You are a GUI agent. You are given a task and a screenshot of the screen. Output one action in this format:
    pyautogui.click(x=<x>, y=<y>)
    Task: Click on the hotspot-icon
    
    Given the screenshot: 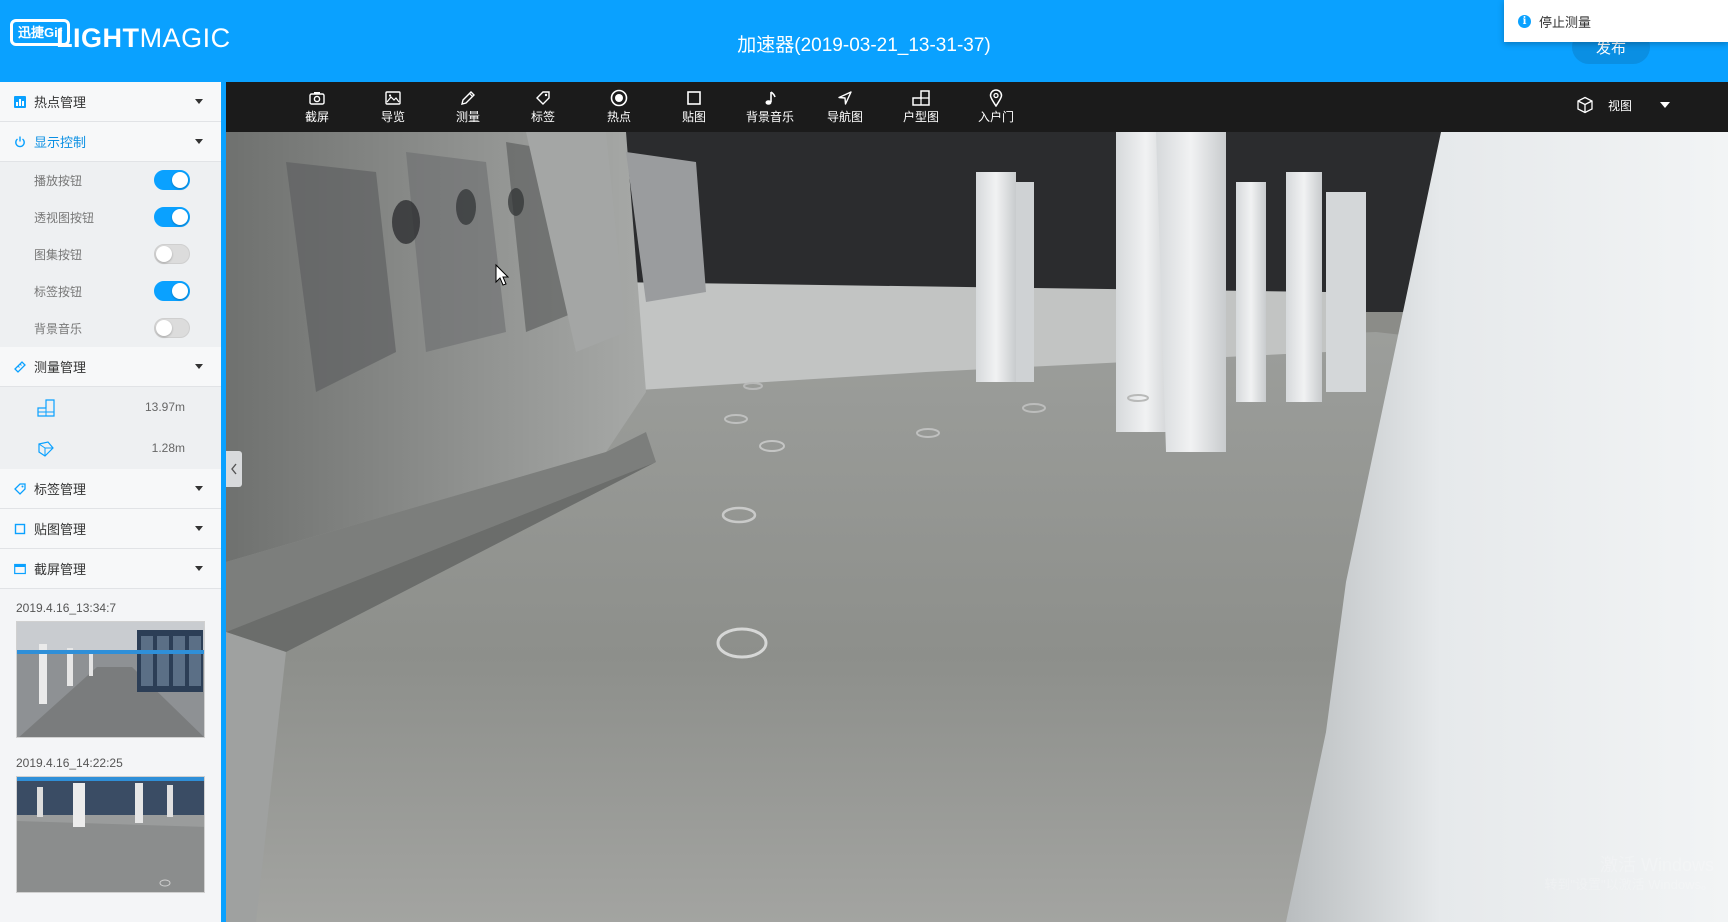 What is the action you would take?
    pyautogui.click(x=619, y=98)
    